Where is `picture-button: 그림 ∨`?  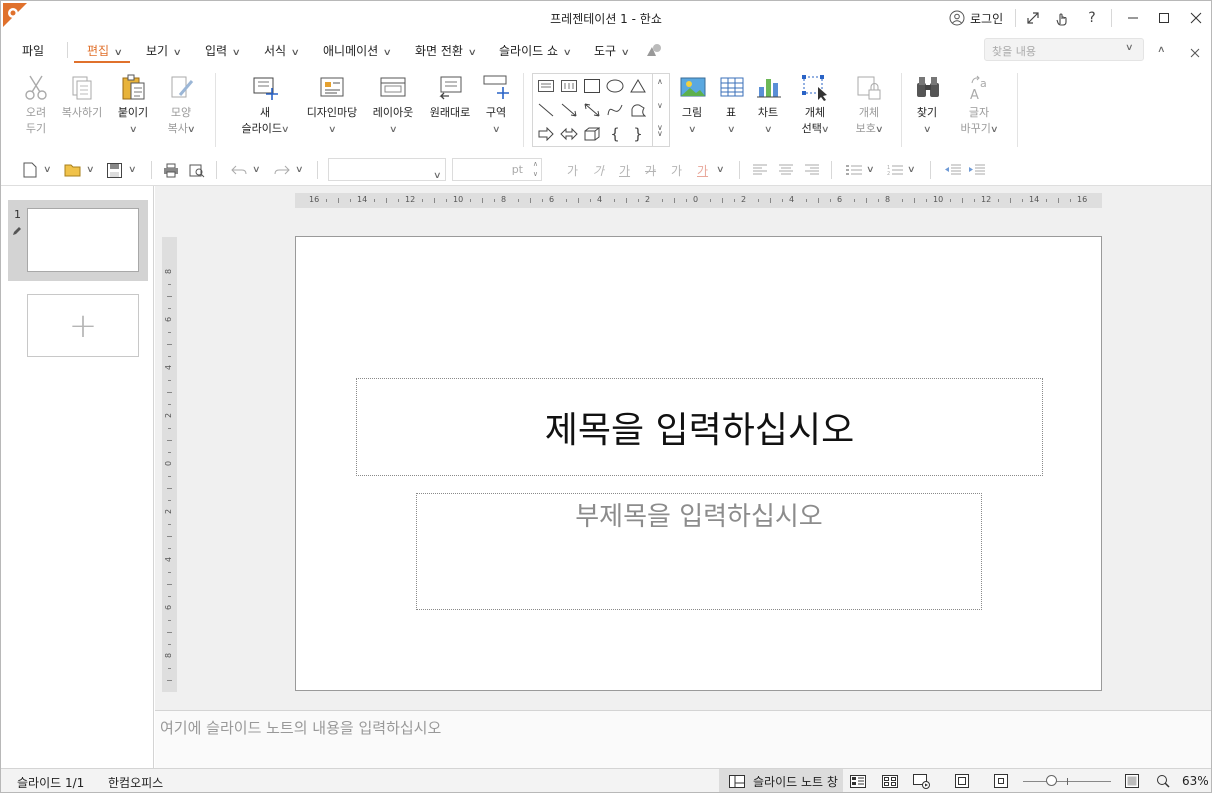 picture-button: 그림 ∨ is located at coordinates (692, 105).